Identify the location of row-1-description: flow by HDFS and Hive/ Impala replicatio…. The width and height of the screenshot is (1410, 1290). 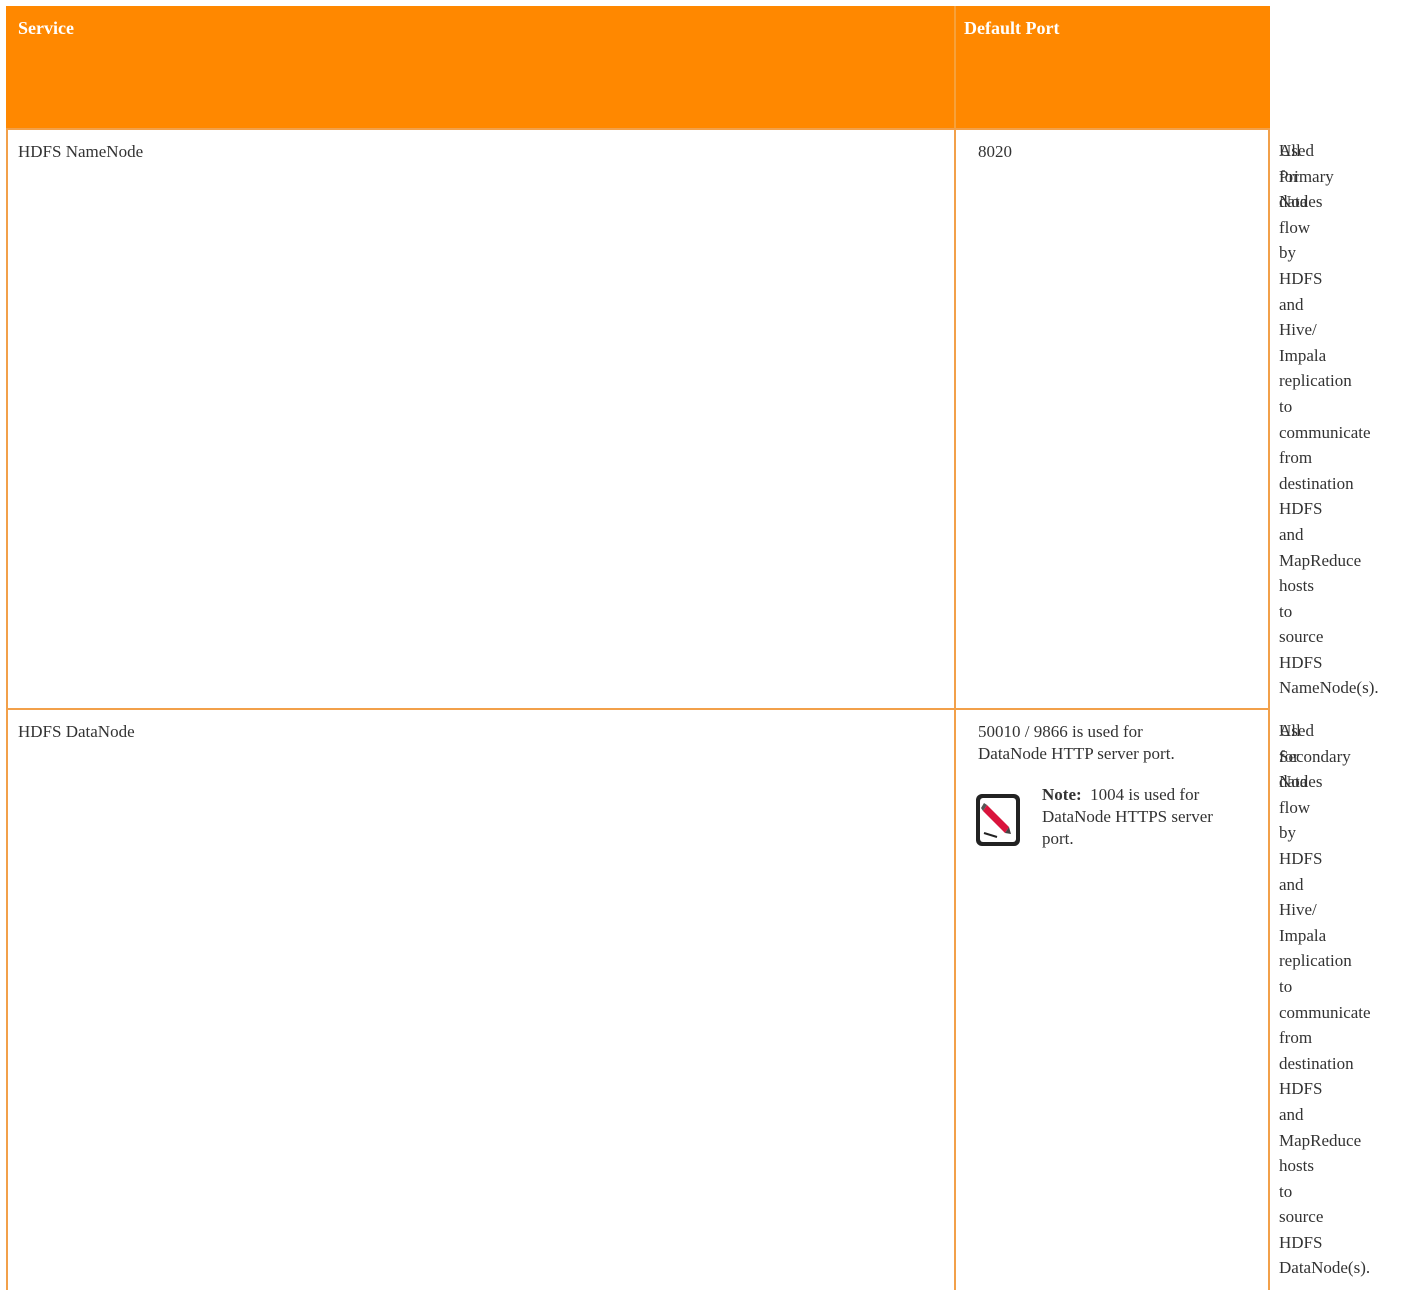
(1329, 457).